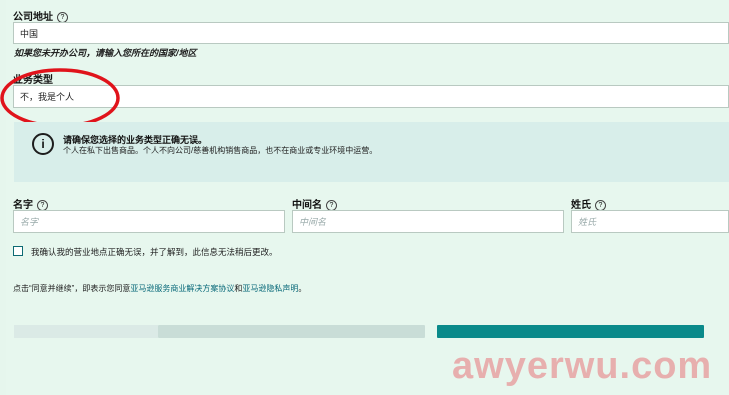 This screenshot has height=395, width=729. What do you see at coordinates (302, 288) in the screenshot?
I see `agreement-suffix: 。` at bounding box center [302, 288].